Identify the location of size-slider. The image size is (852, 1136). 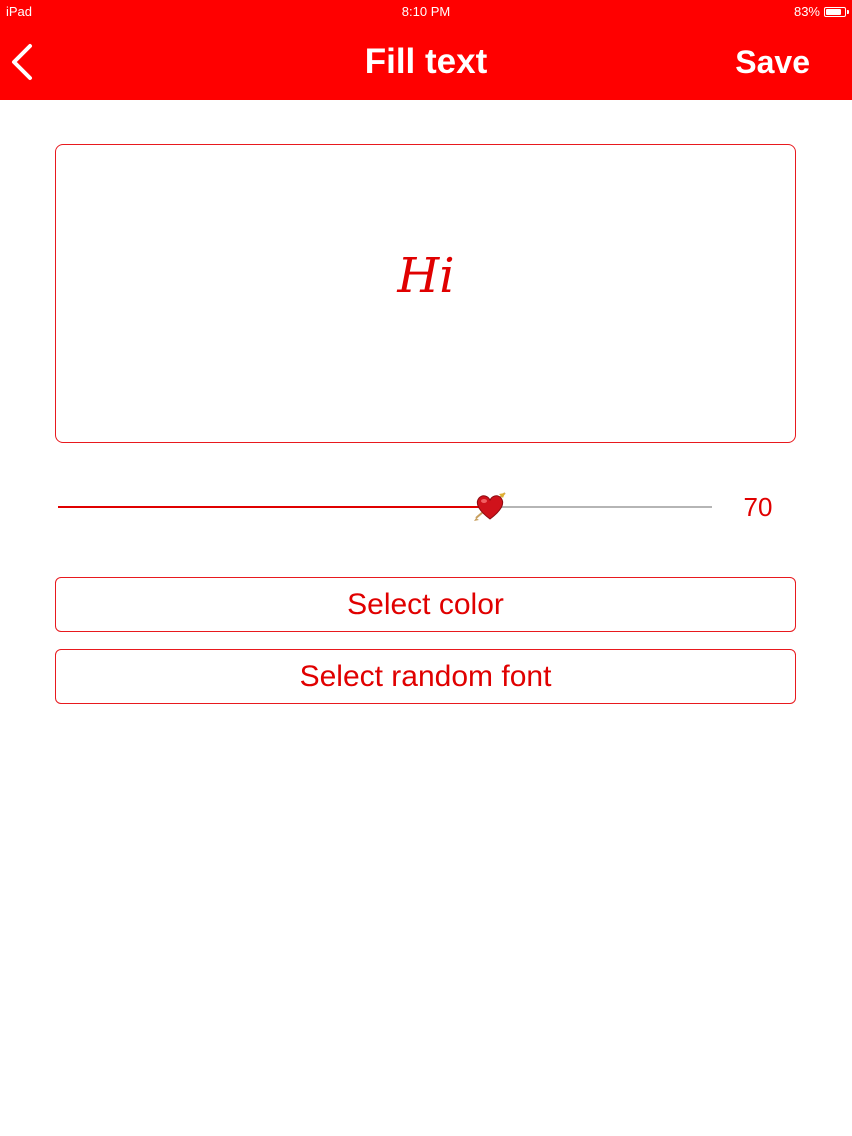
(385, 506).